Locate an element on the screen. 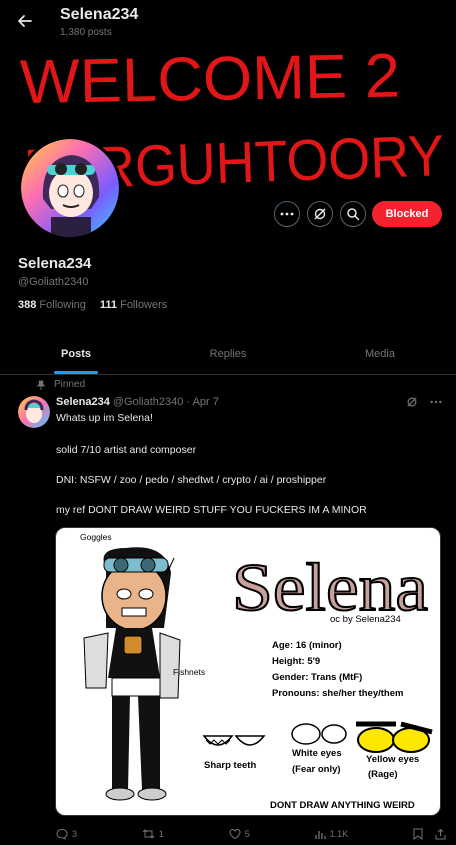 The image size is (456, 845). post-date: · Apr 7 is located at coordinates (202, 402).